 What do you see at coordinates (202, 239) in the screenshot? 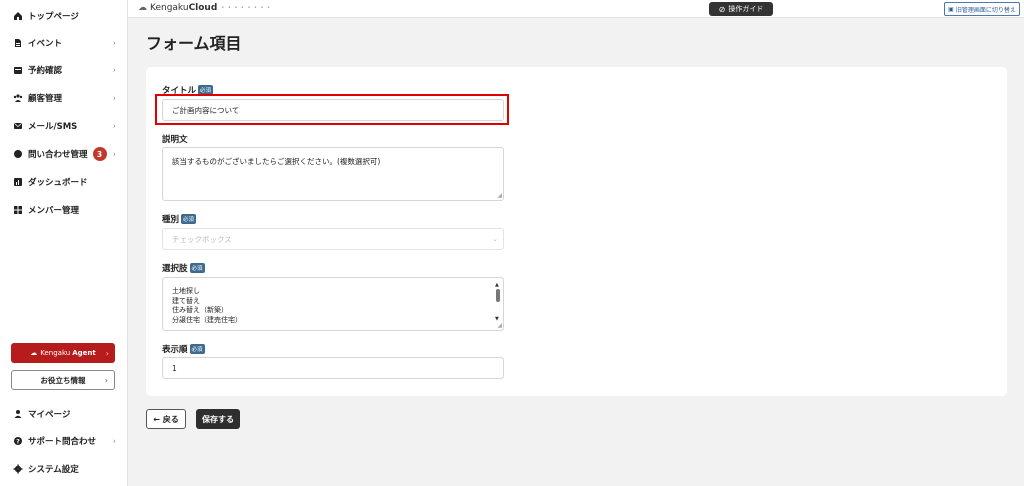
I see `type-select-value: チェックボックス` at bounding box center [202, 239].